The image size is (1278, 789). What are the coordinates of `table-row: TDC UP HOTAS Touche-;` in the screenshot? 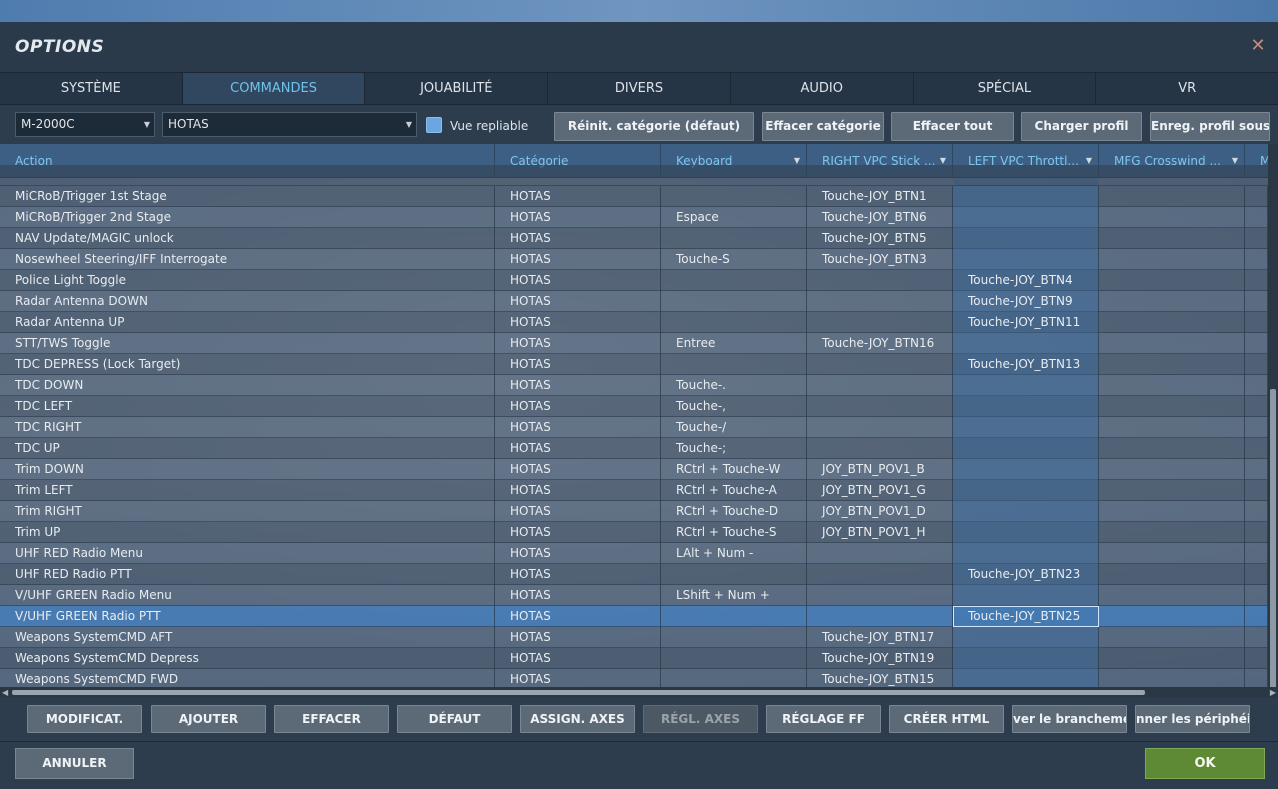 It's located at (634, 448).